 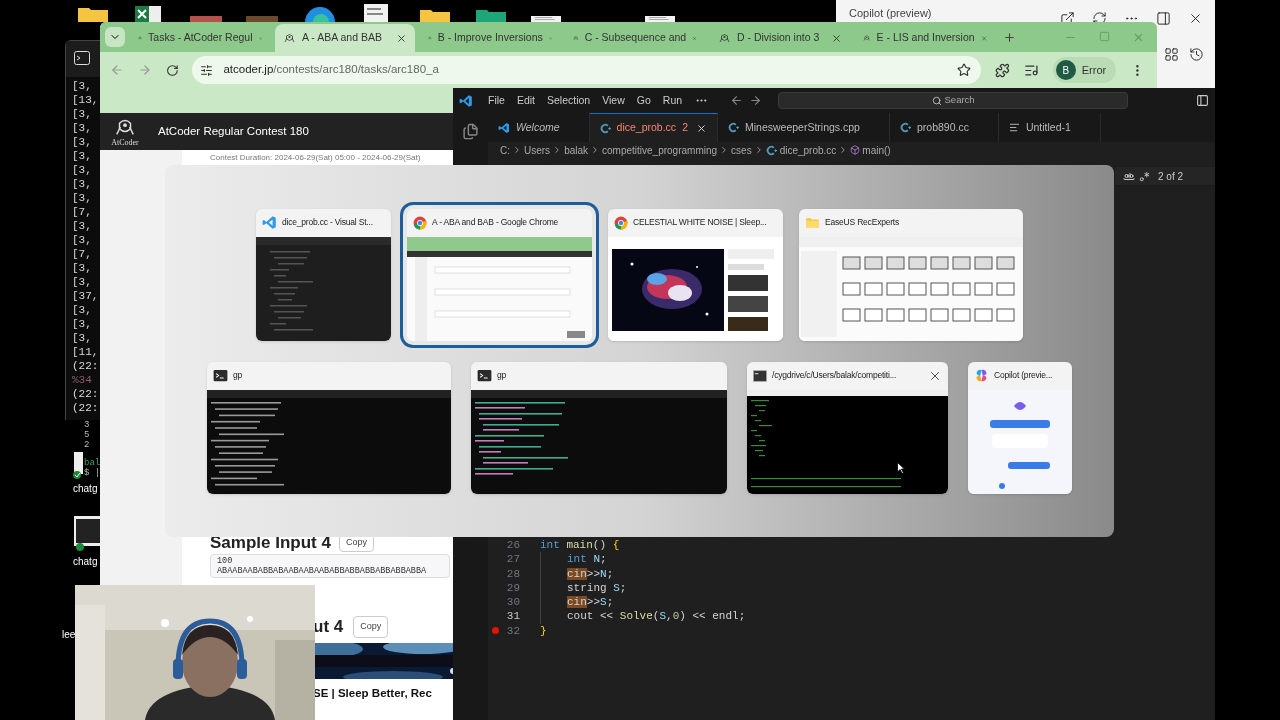 What do you see at coordinates (512, 573) in the screenshot?
I see `line-number: 28` at bounding box center [512, 573].